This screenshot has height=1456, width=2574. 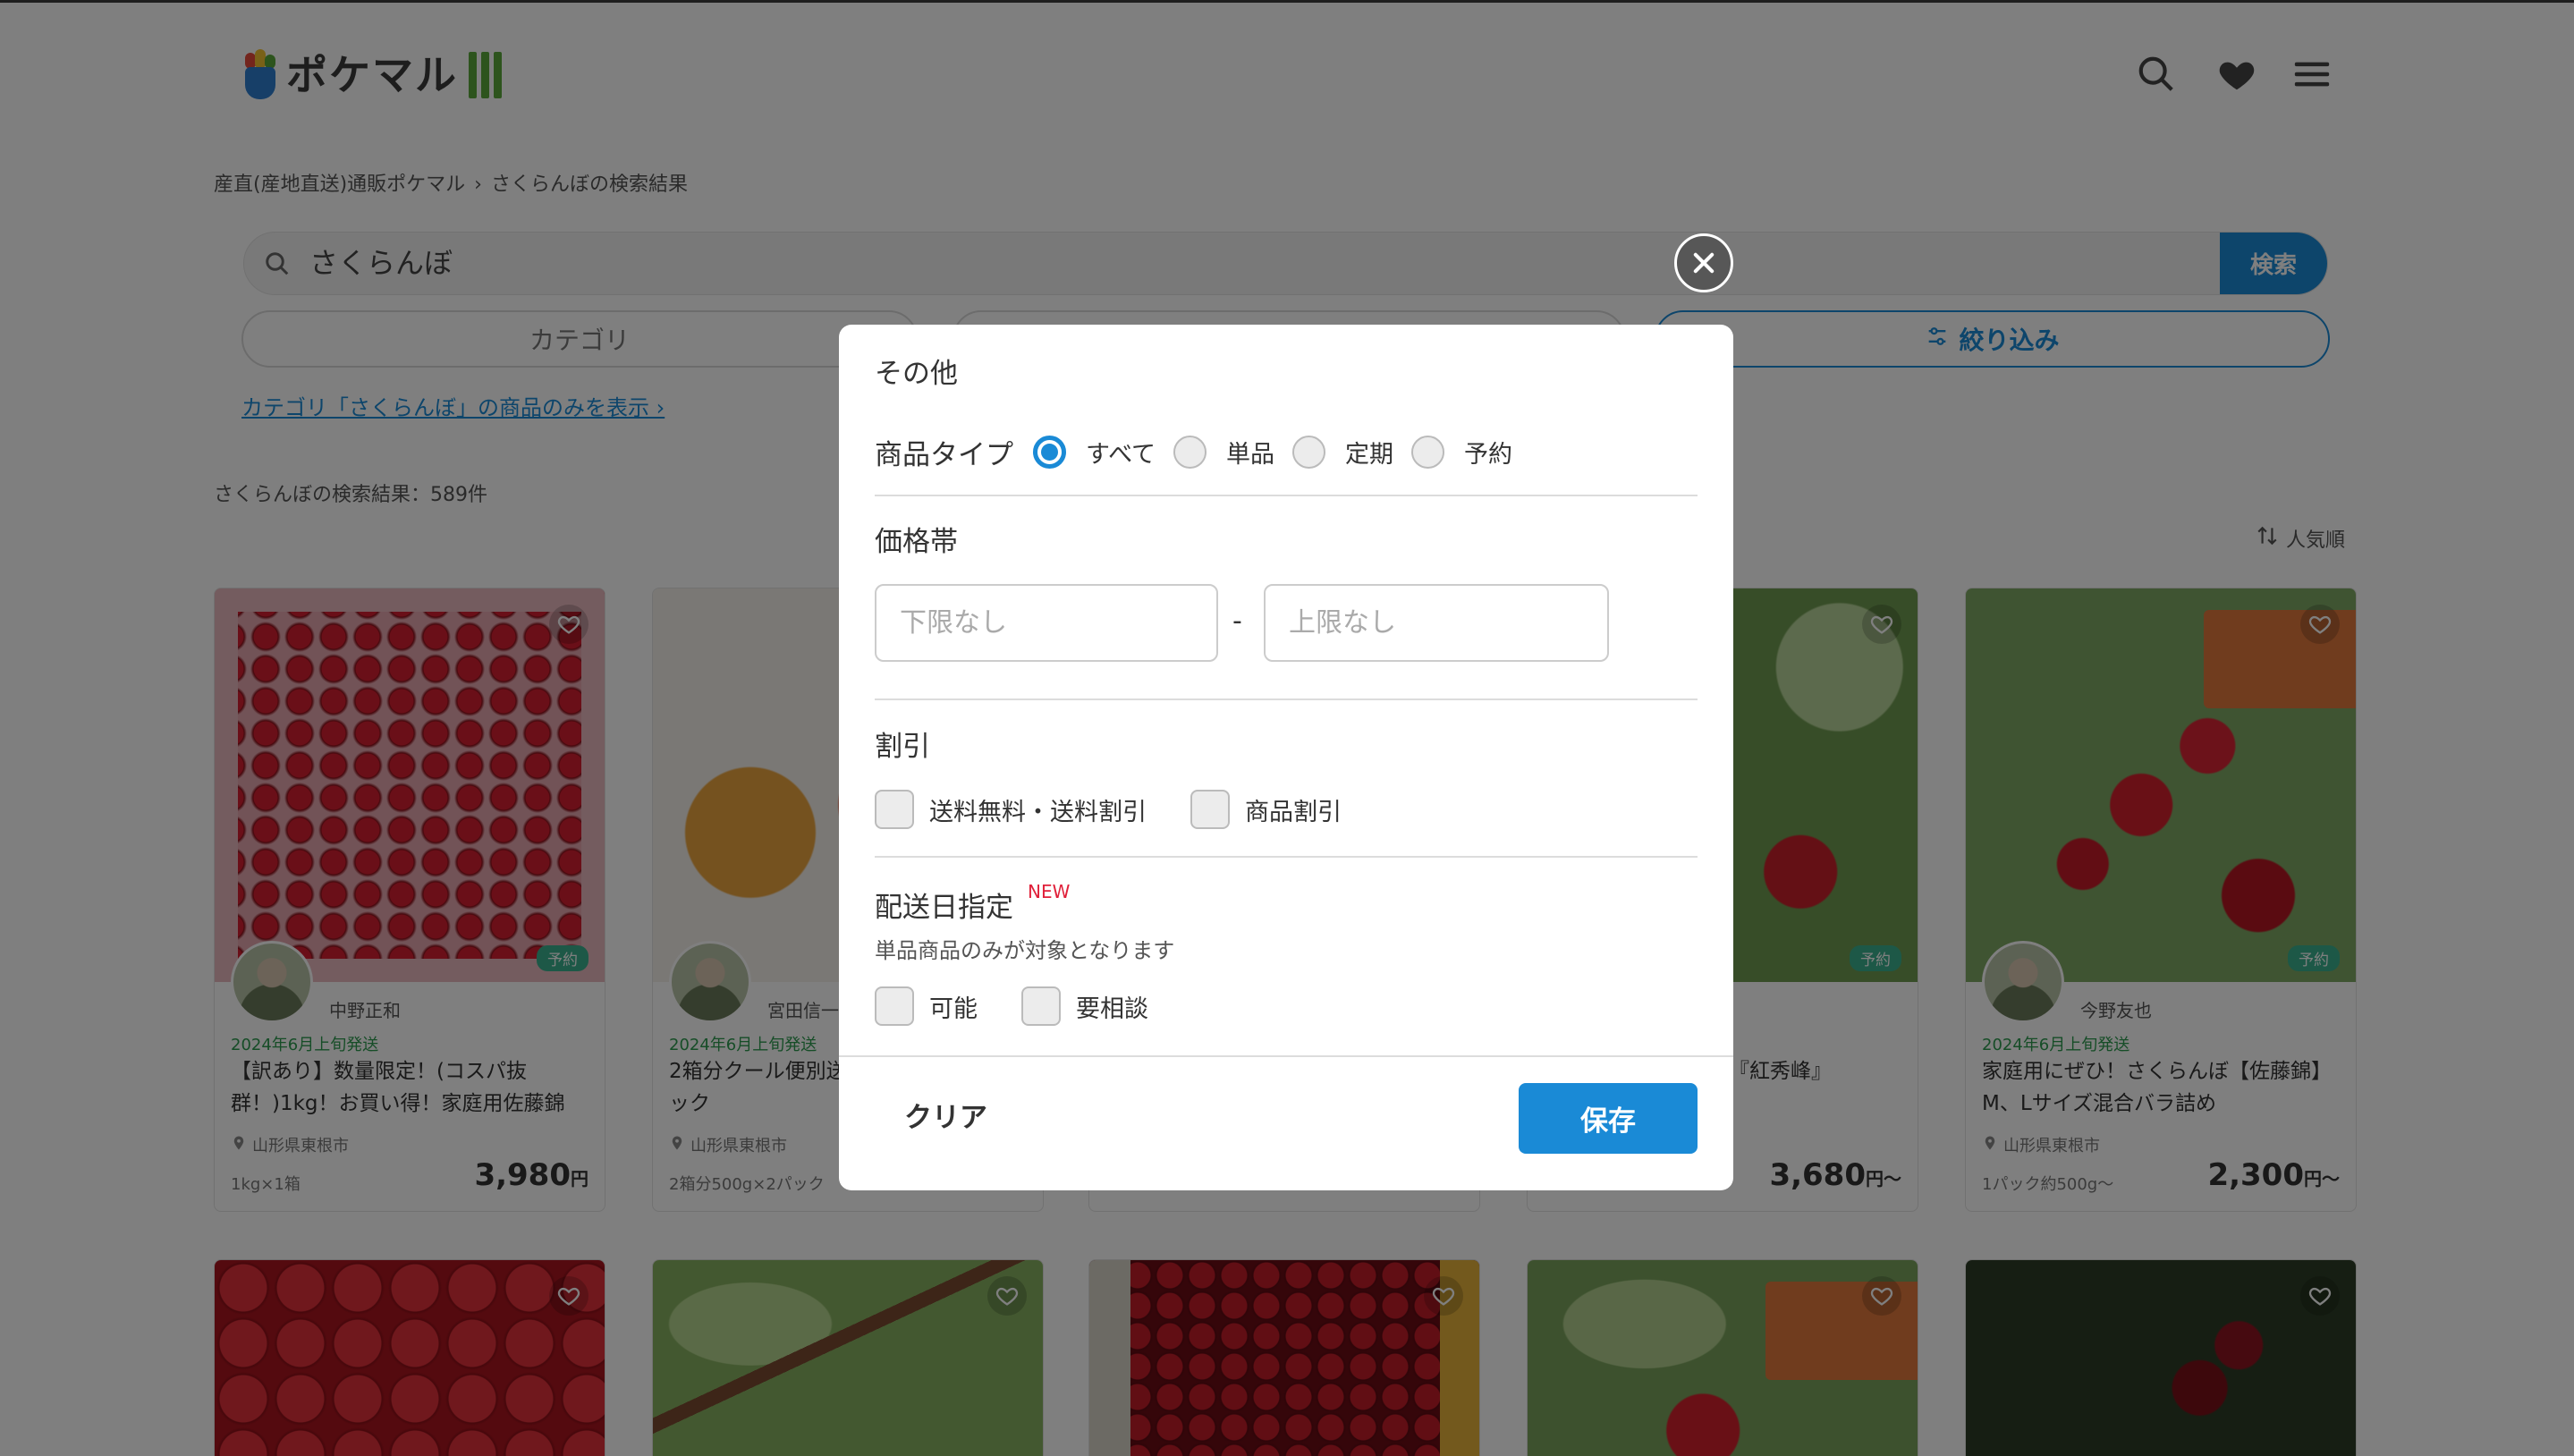 What do you see at coordinates (1286, 1056) in the screenshot?
I see `footer-divider` at bounding box center [1286, 1056].